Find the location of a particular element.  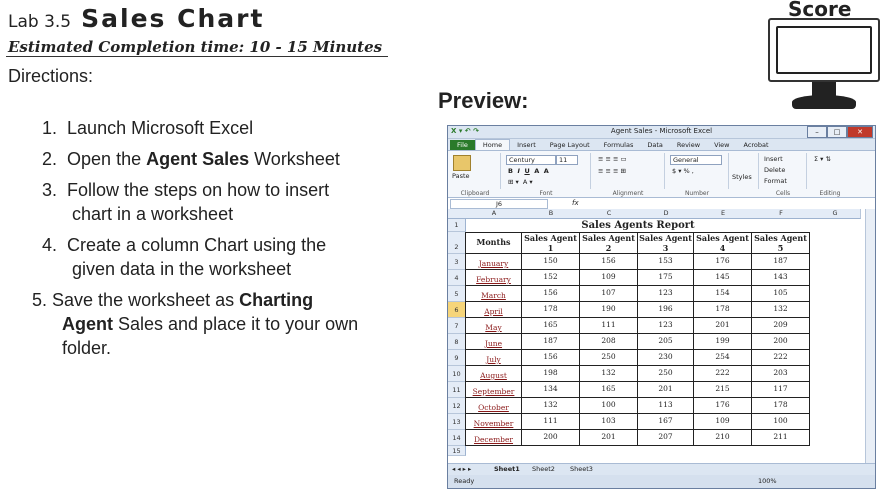

column-header-e: E is located at coordinates (723, 214).